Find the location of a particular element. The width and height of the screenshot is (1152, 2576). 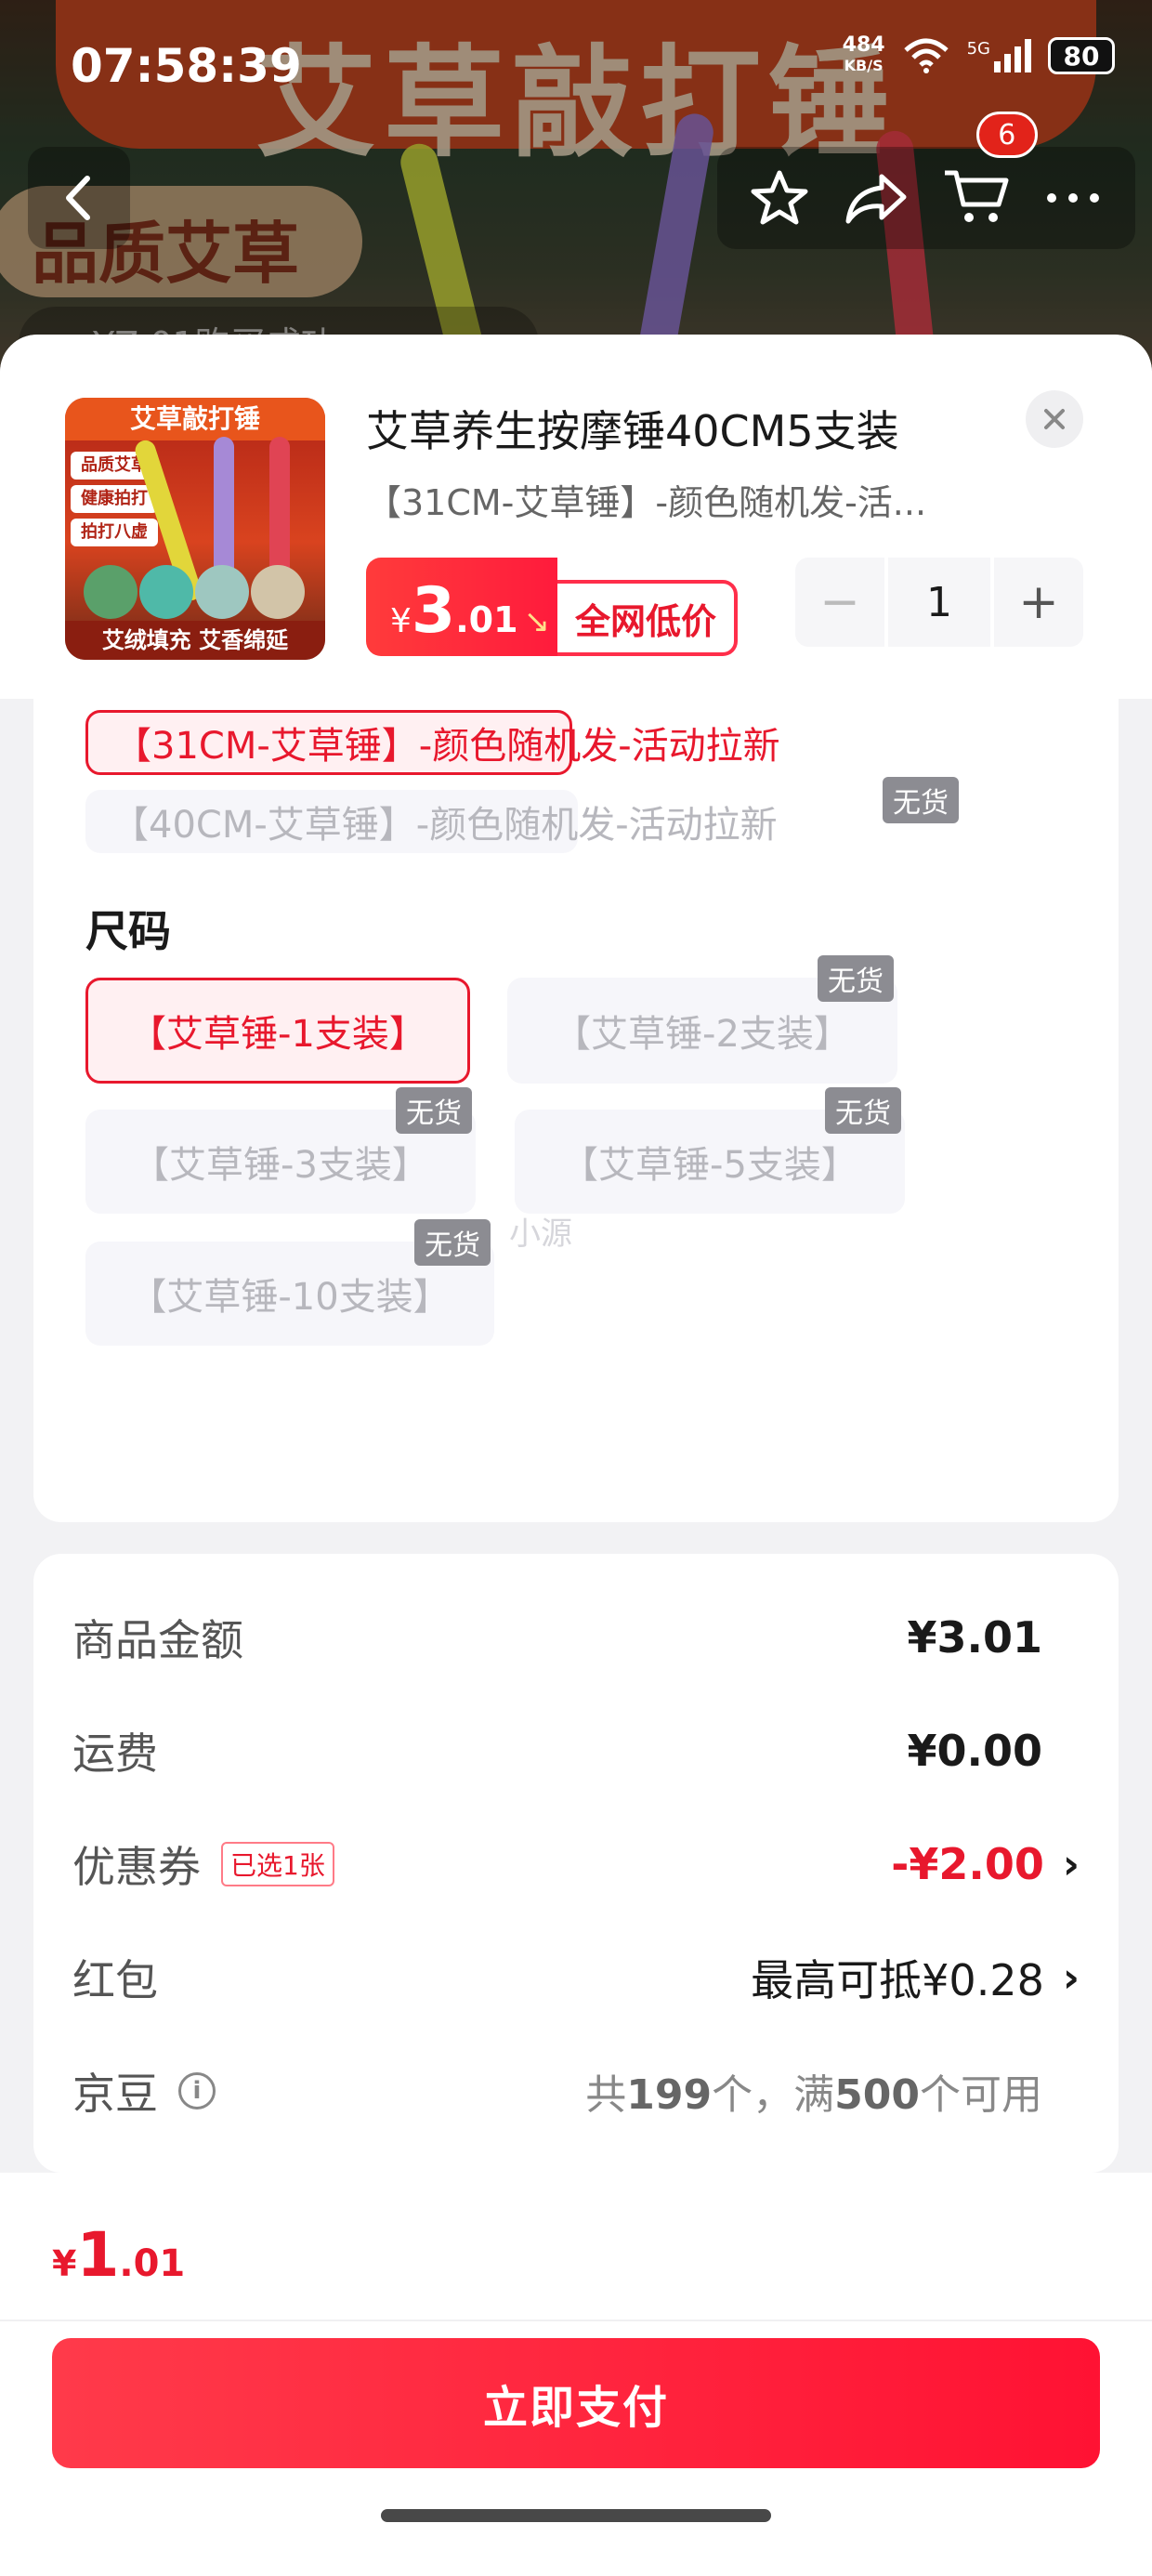

close-icon is located at coordinates (1054, 419).